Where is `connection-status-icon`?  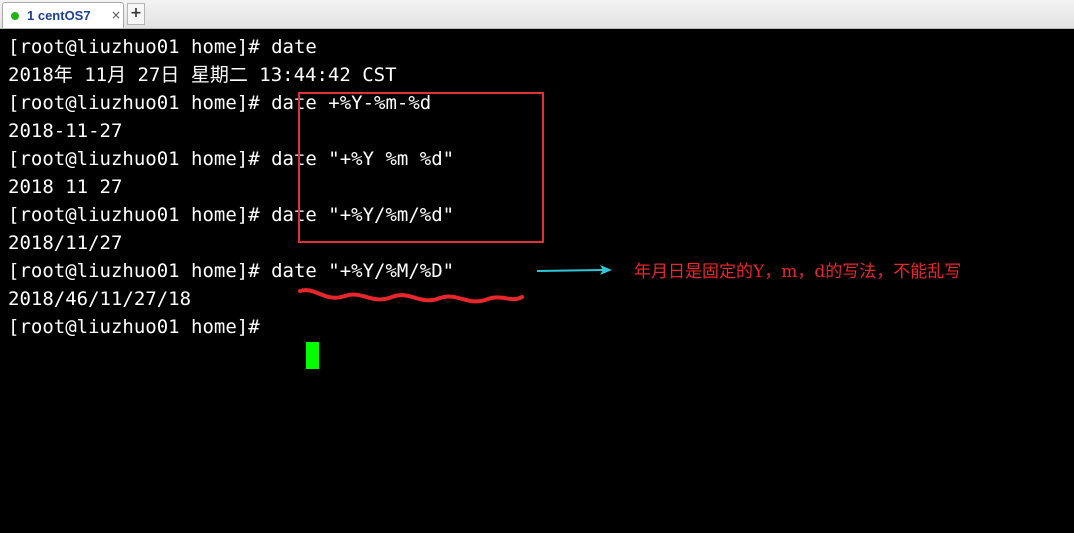
connection-status-icon is located at coordinates (15, 16).